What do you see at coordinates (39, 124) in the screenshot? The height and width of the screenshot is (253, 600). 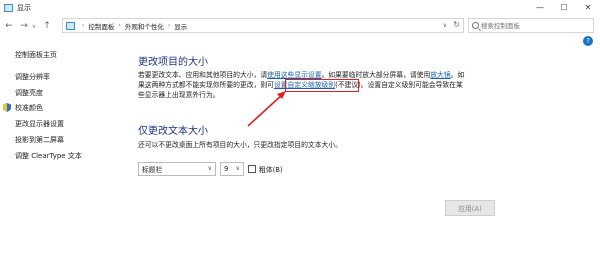 I see `sidebar-item-display-settings: 更改显示器设置` at bounding box center [39, 124].